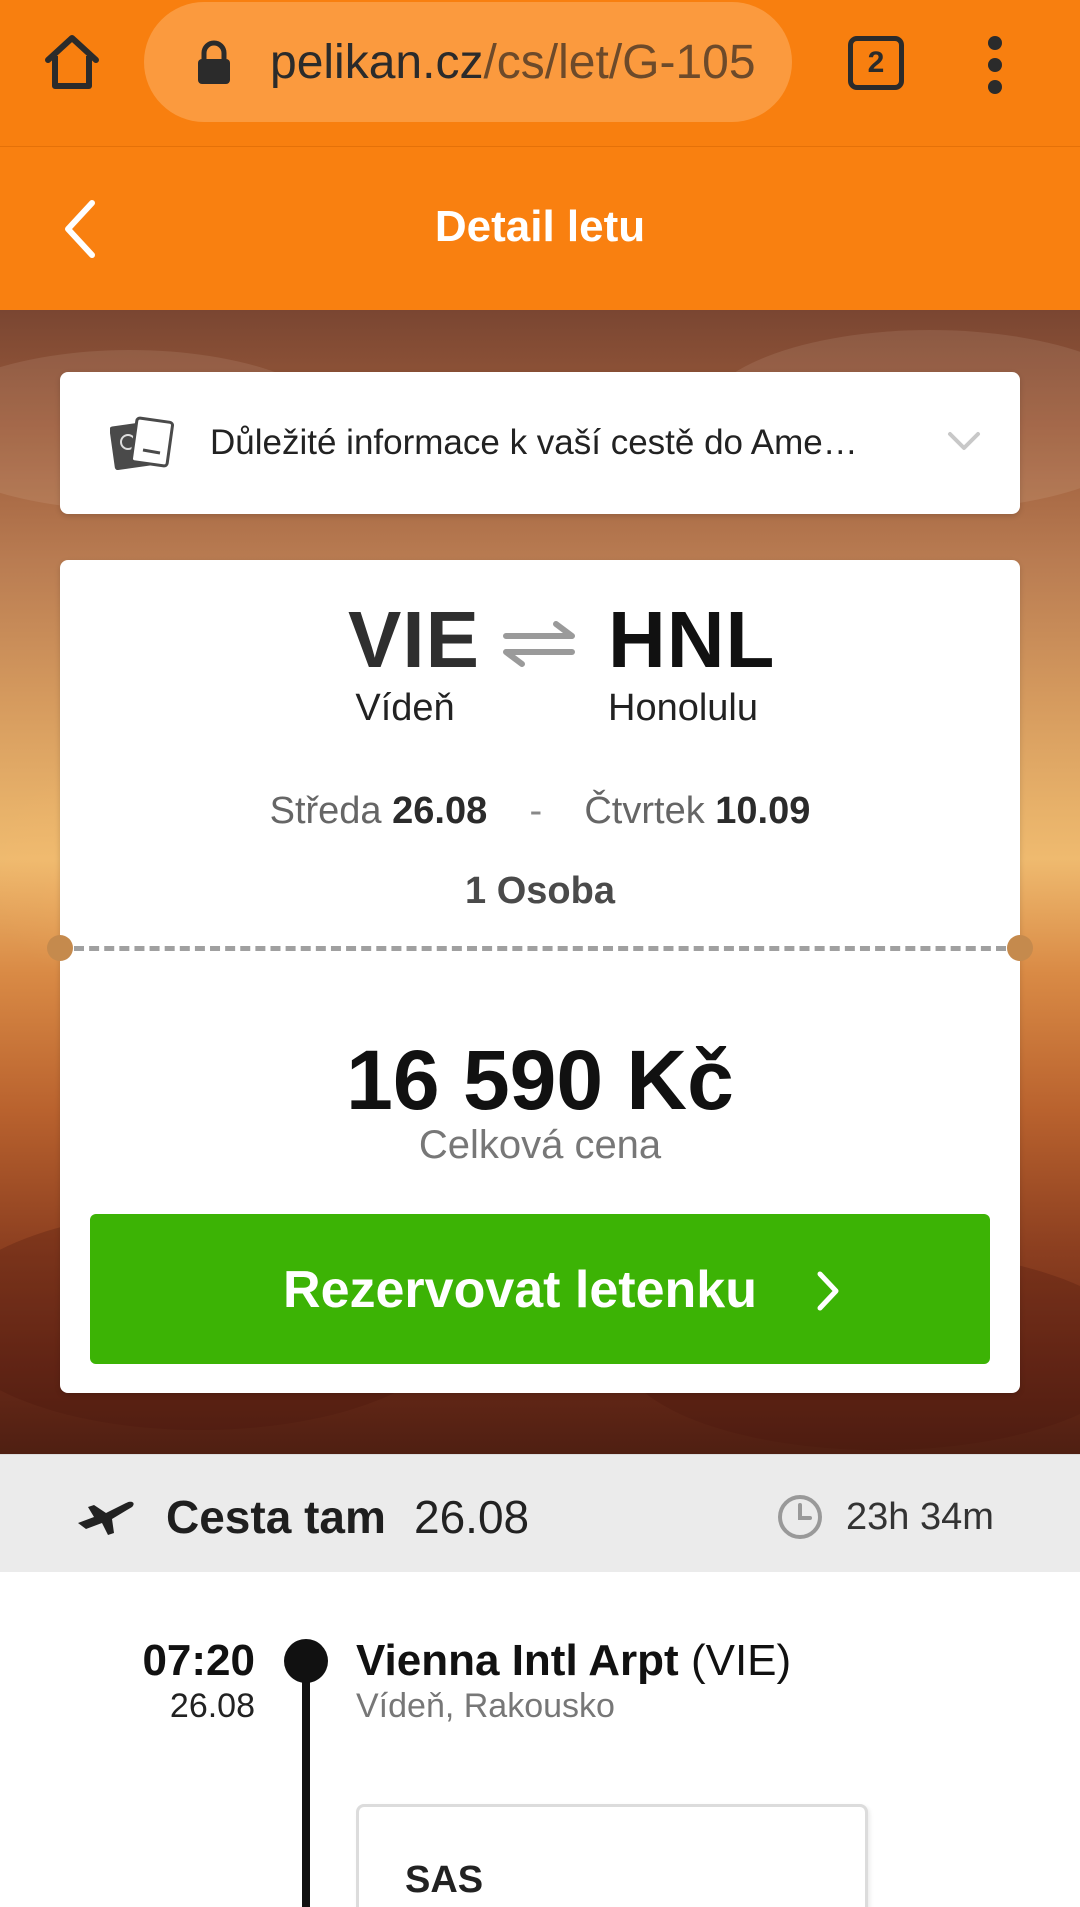  I want to click on tab-switcher-button: 2, so click(876, 63).